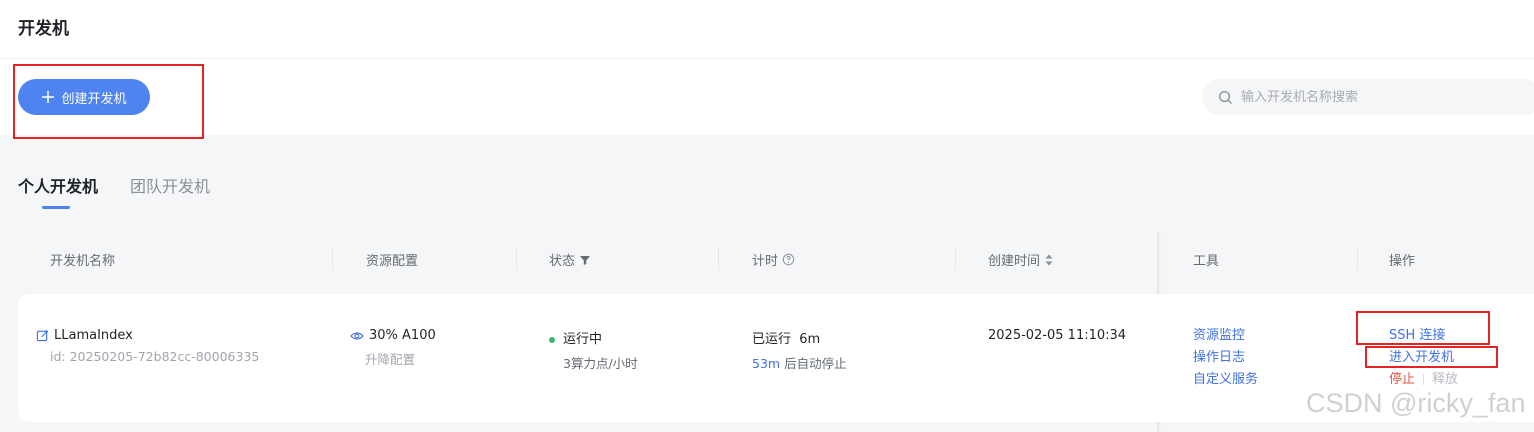 The width and height of the screenshot is (1534, 432). I want to click on create-devmachine-label: 创建开发机, so click(94, 99).